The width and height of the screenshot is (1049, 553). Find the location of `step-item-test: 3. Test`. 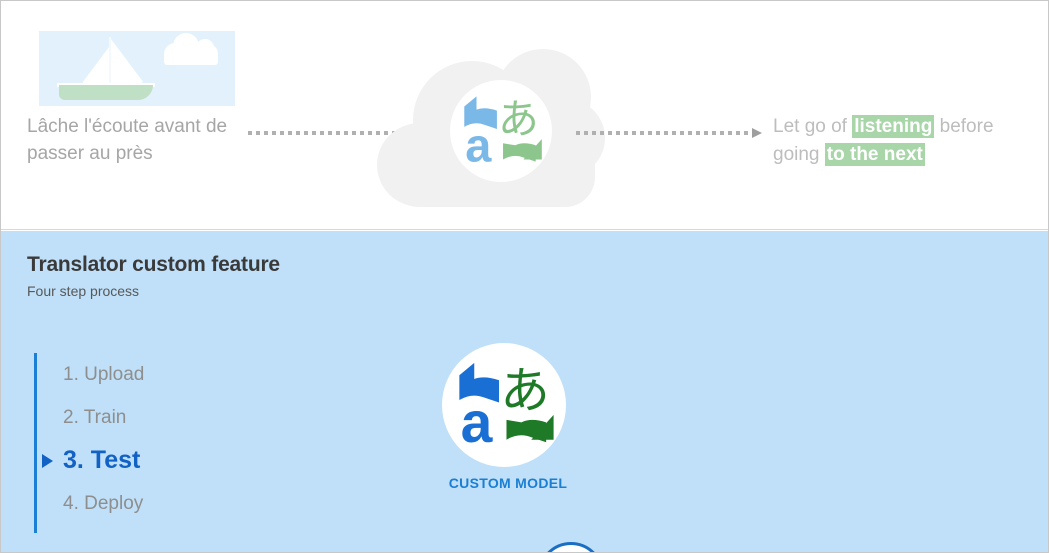

step-item-test: 3. Test is located at coordinates (165, 460).